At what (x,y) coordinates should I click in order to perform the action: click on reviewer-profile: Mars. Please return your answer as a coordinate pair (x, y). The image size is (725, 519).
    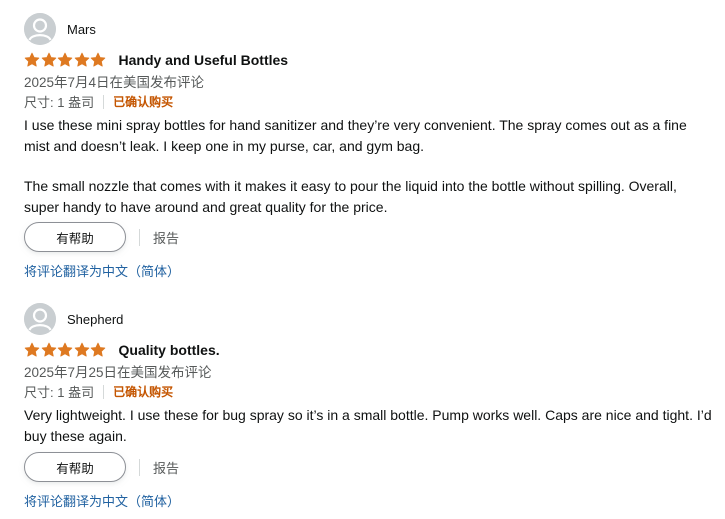
    Looking at the image, I should click on (60, 29).